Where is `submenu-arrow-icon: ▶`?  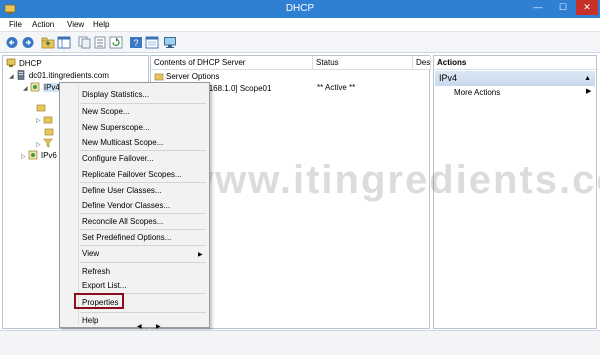
submenu-arrow-icon: ▶ is located at coordinates (200, 255).